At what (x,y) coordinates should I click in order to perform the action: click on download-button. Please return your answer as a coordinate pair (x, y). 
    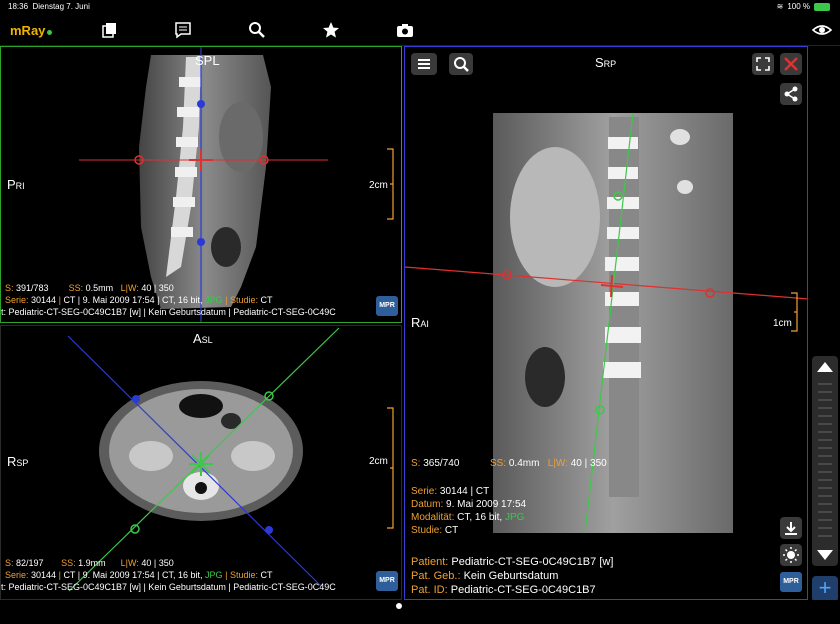
    Looking at the image, I should click on (791, 528).